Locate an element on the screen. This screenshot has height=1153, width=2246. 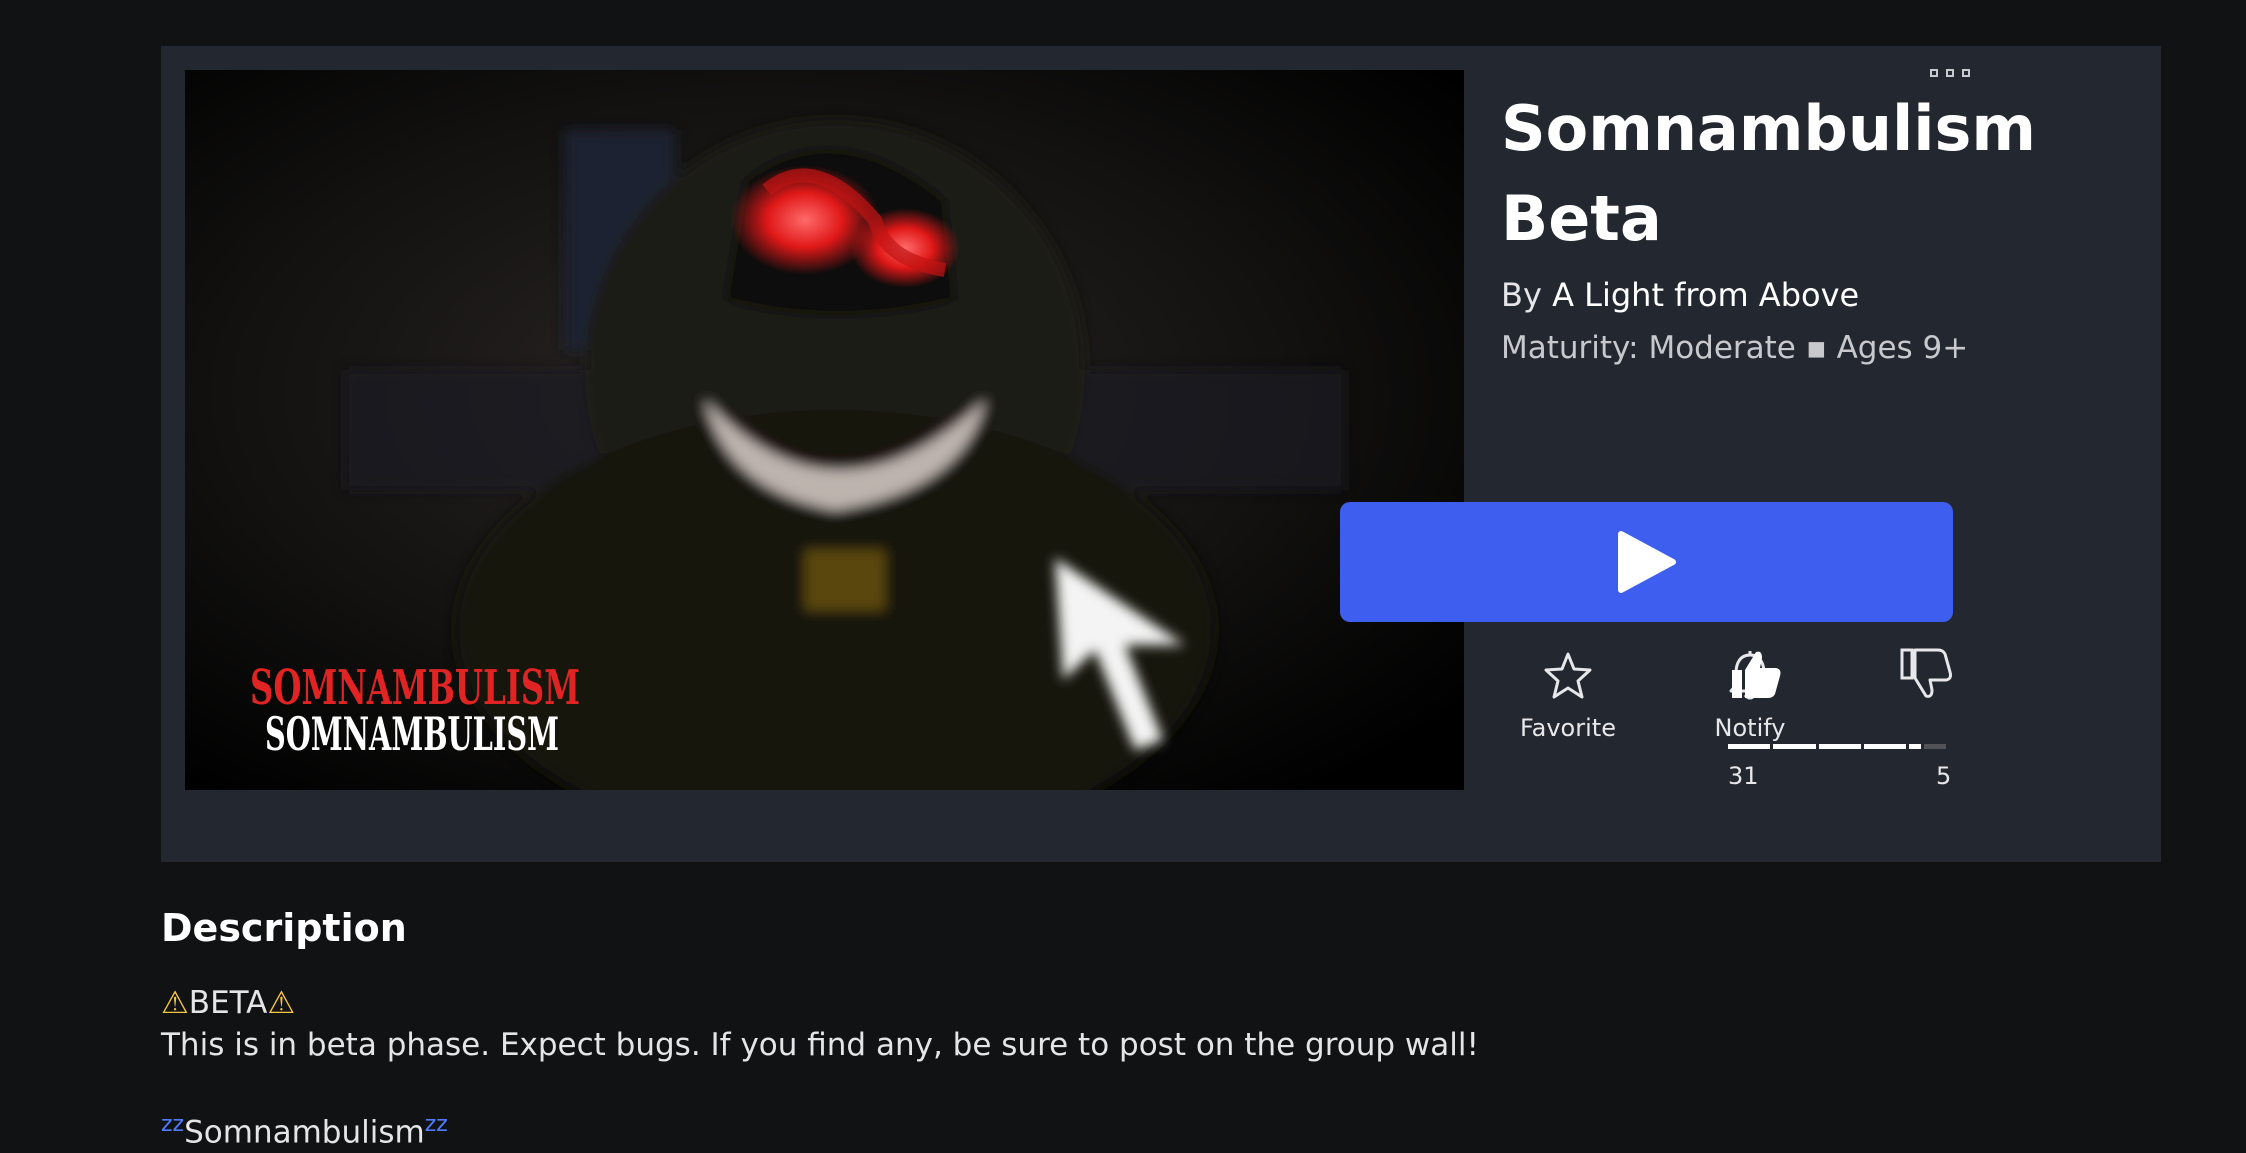
play-button is located at coordinates (1646, 562).